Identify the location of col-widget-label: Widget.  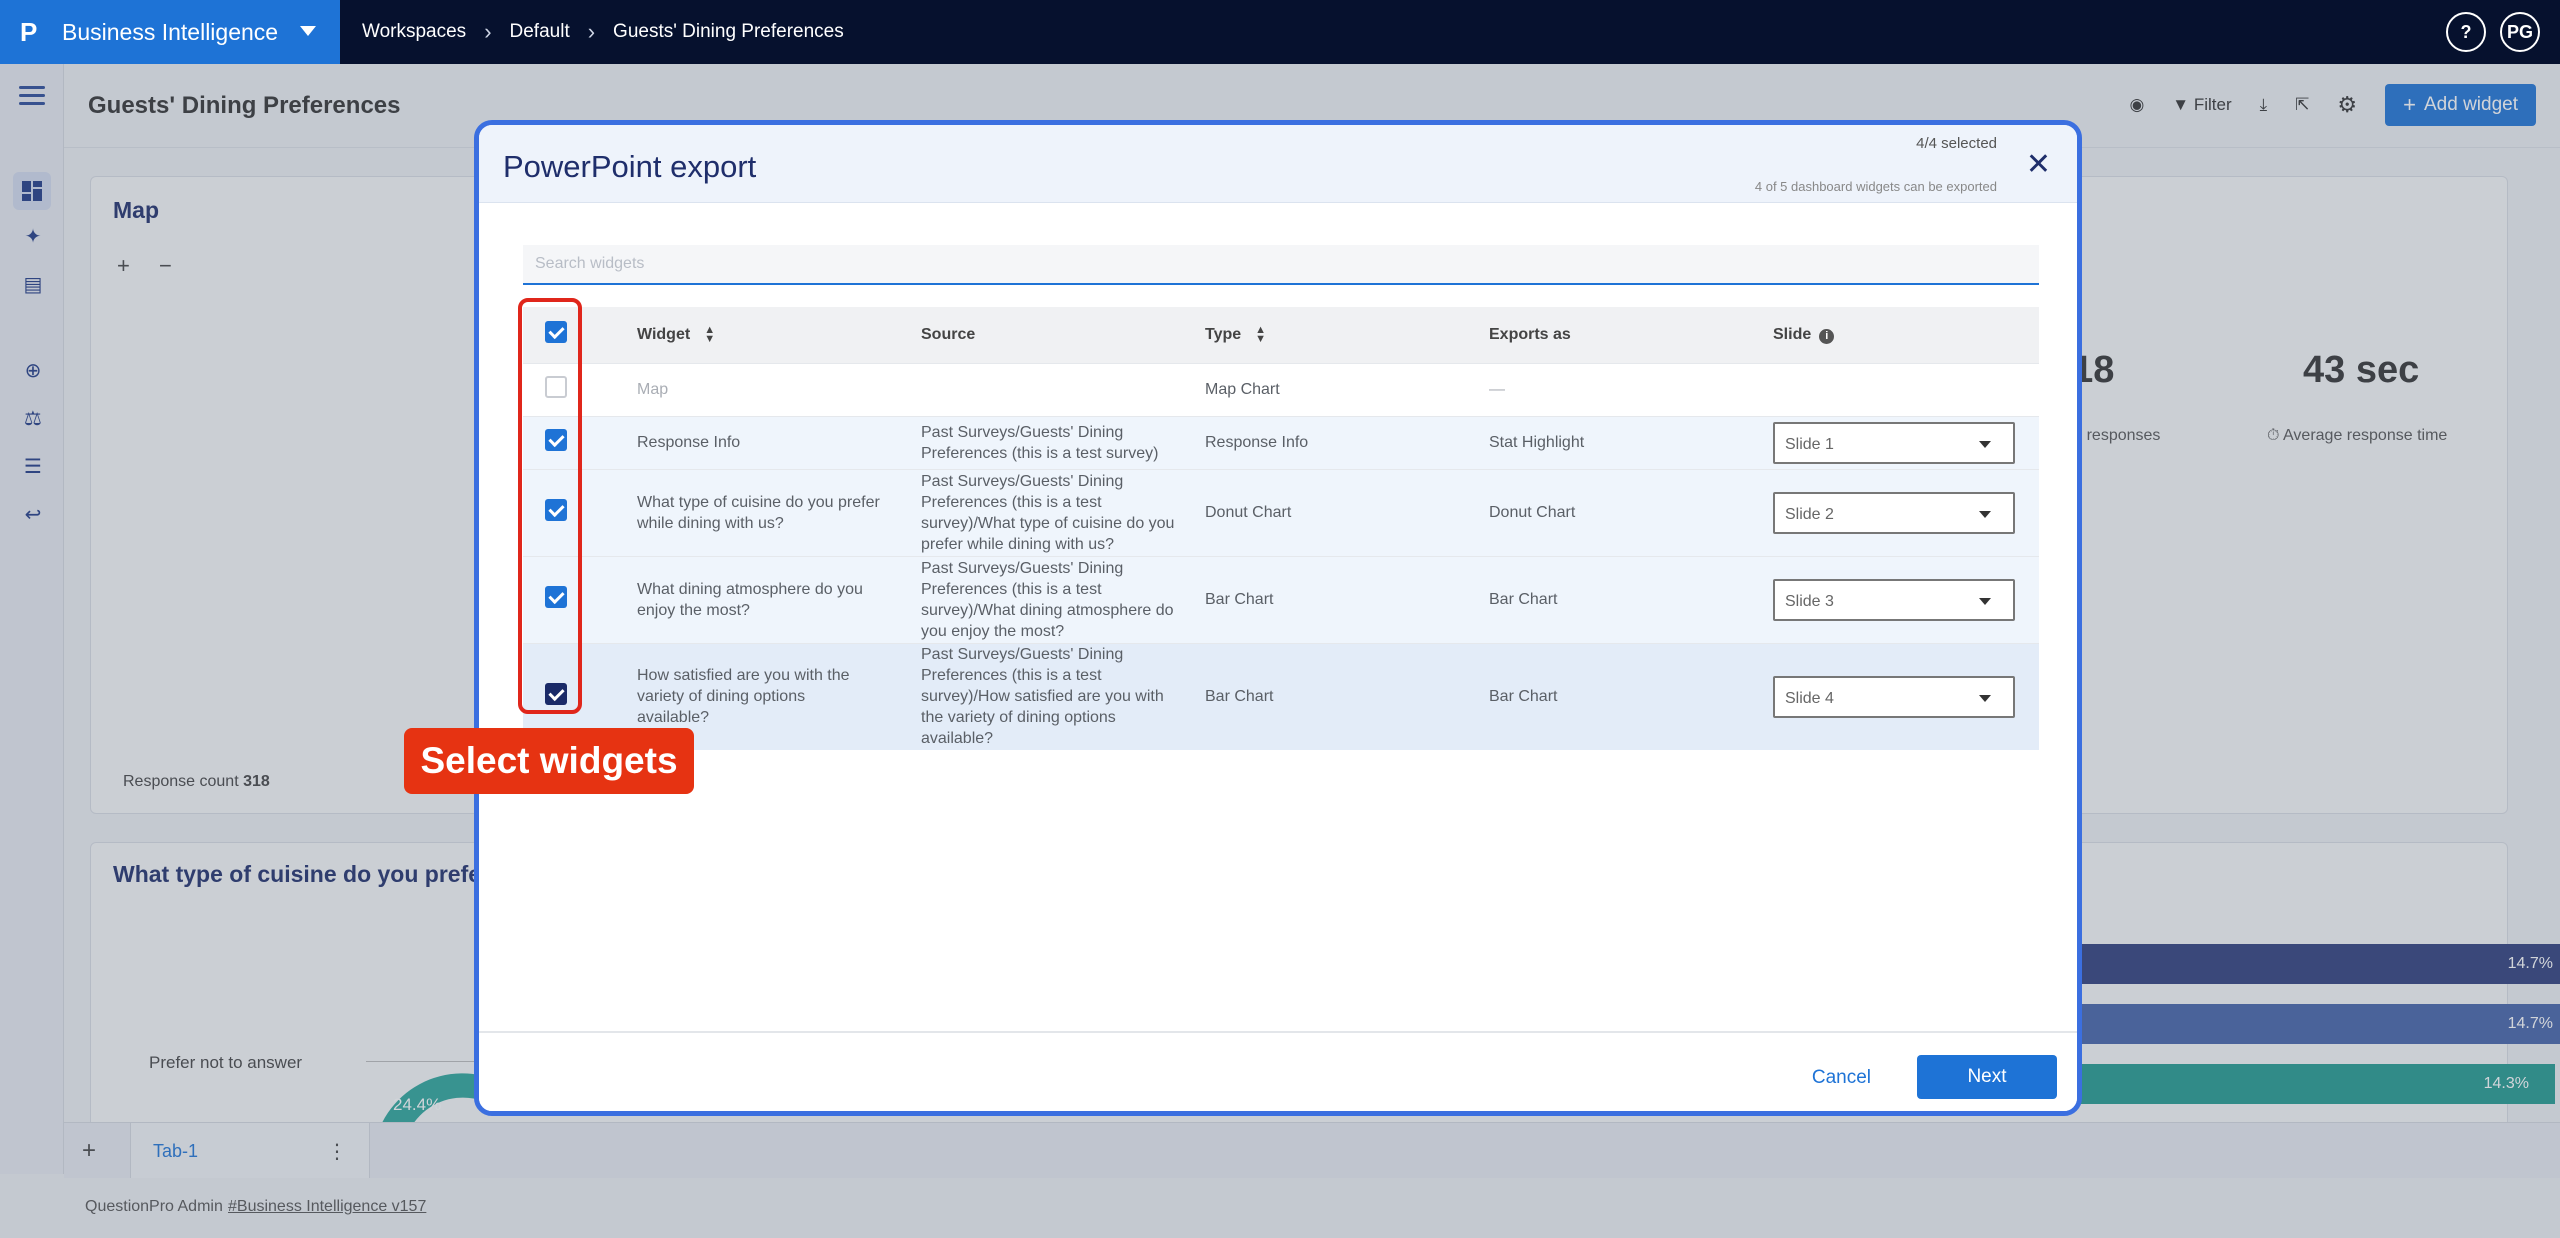
(664, 334).